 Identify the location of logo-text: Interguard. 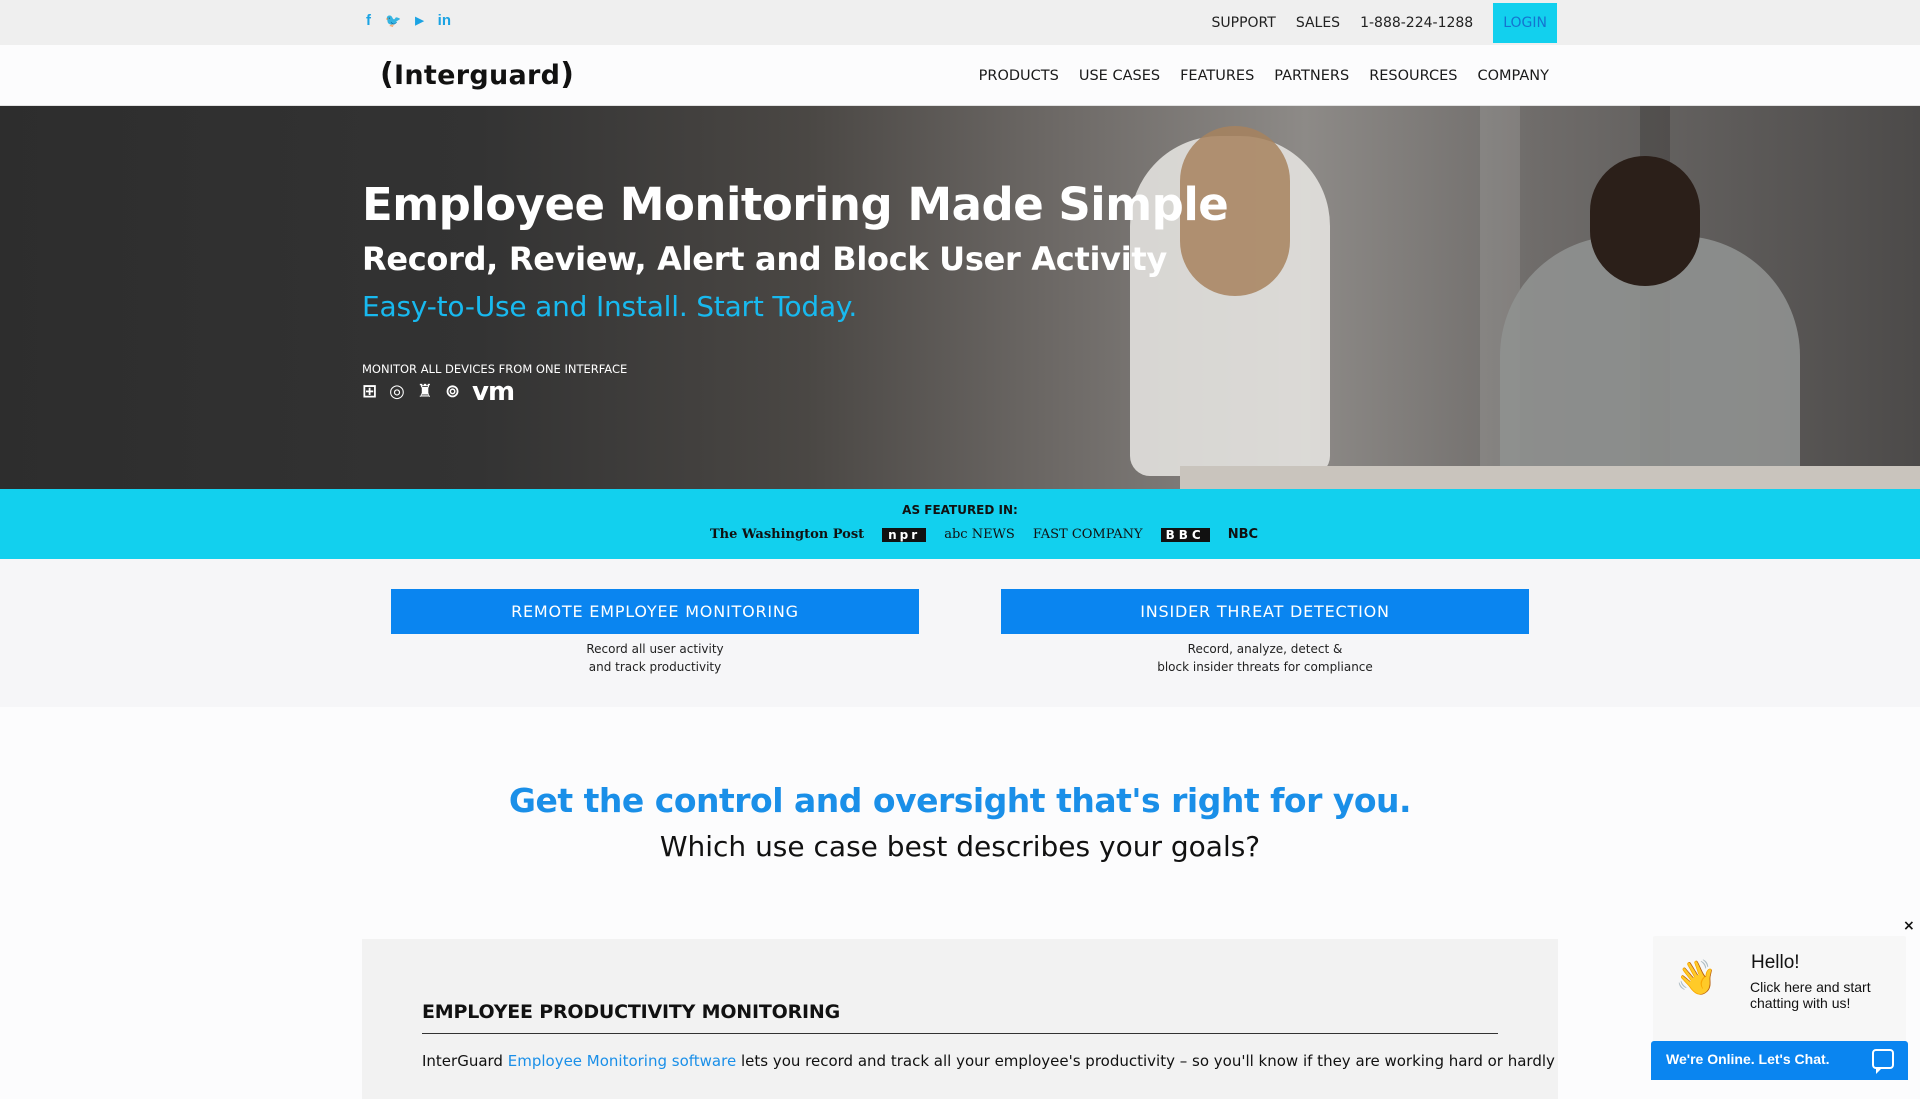
(477, 75).